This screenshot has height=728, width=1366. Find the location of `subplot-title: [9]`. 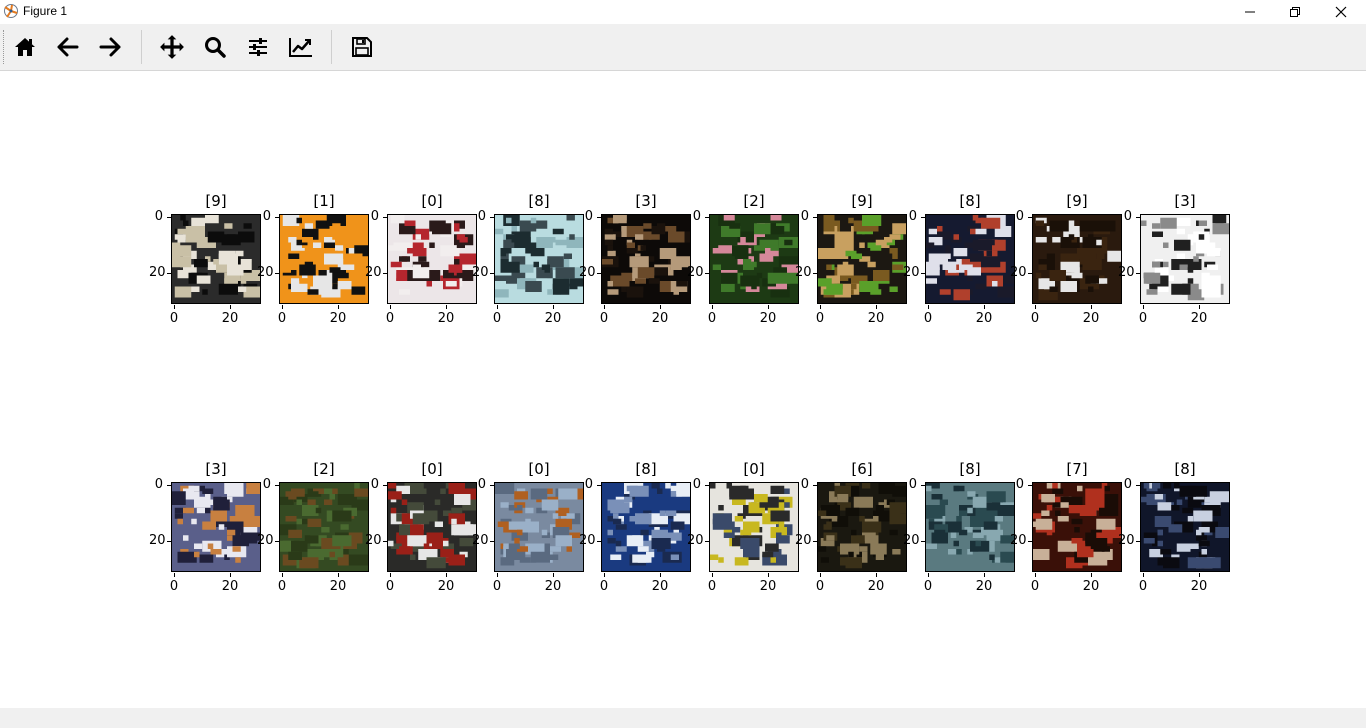

subplot-title: [9] is located at coordinates (862, 201).